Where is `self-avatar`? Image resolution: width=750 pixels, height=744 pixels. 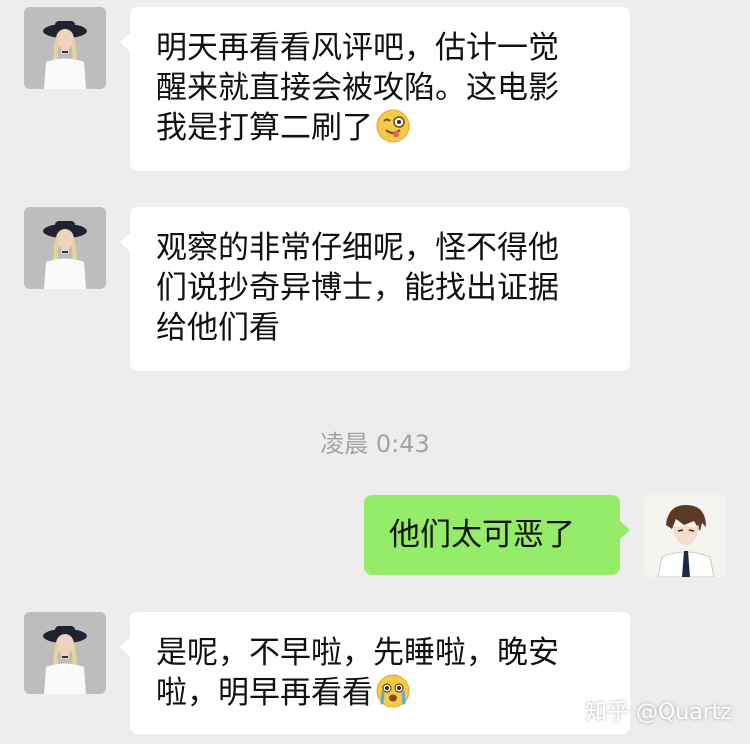 self-avatar is located at coordinates (685, 536).